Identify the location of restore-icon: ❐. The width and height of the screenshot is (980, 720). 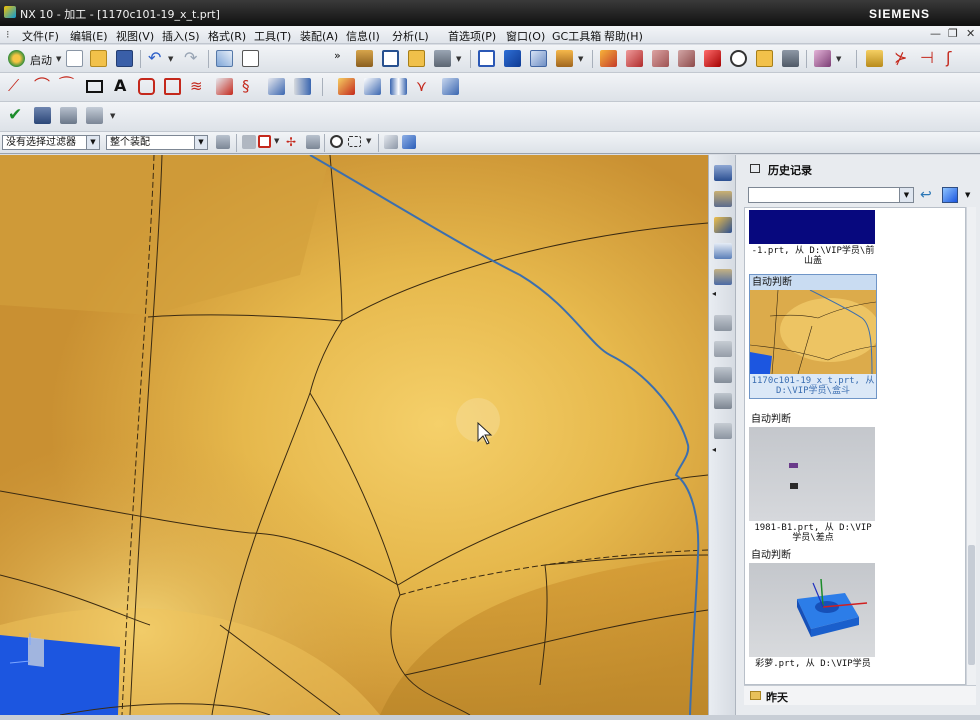
(953, 33).